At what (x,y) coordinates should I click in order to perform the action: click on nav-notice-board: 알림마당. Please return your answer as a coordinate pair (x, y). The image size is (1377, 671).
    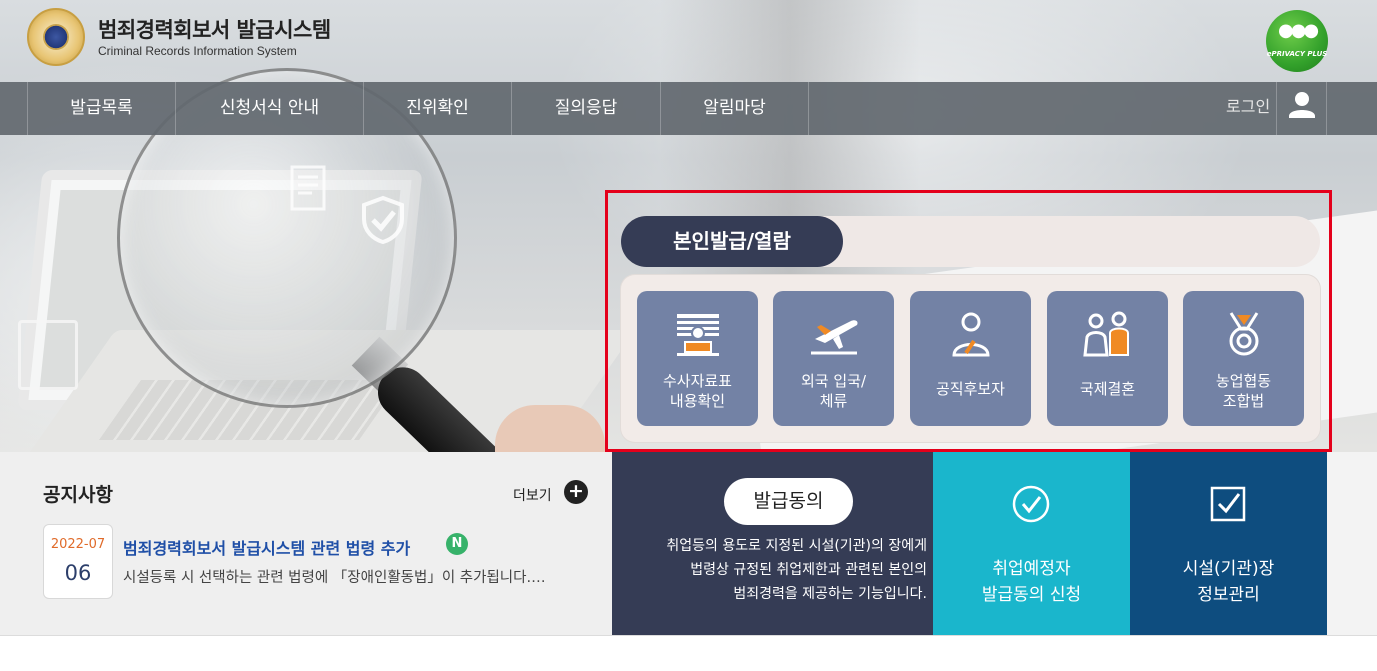
    Looking at the image, I should click on (734, 108).